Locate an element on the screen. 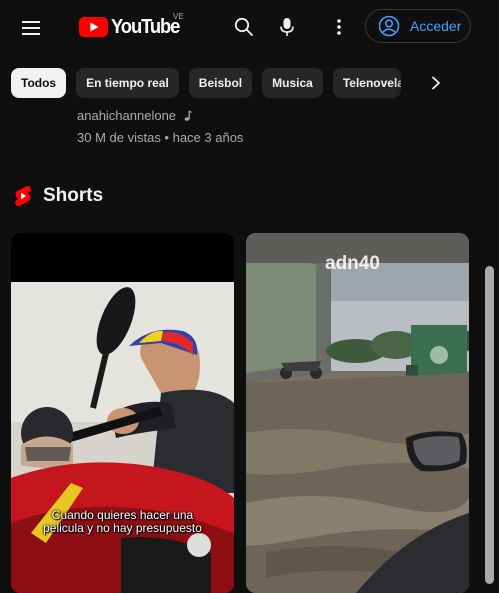  scrollbar-thumb is located at coordinates (489, 425).